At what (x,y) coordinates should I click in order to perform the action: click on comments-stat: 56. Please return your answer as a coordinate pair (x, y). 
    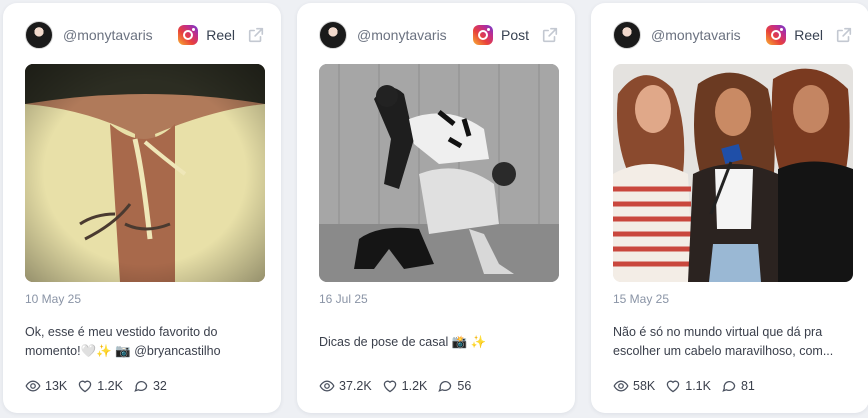
    Looking at the image, I should click on (454, 386).